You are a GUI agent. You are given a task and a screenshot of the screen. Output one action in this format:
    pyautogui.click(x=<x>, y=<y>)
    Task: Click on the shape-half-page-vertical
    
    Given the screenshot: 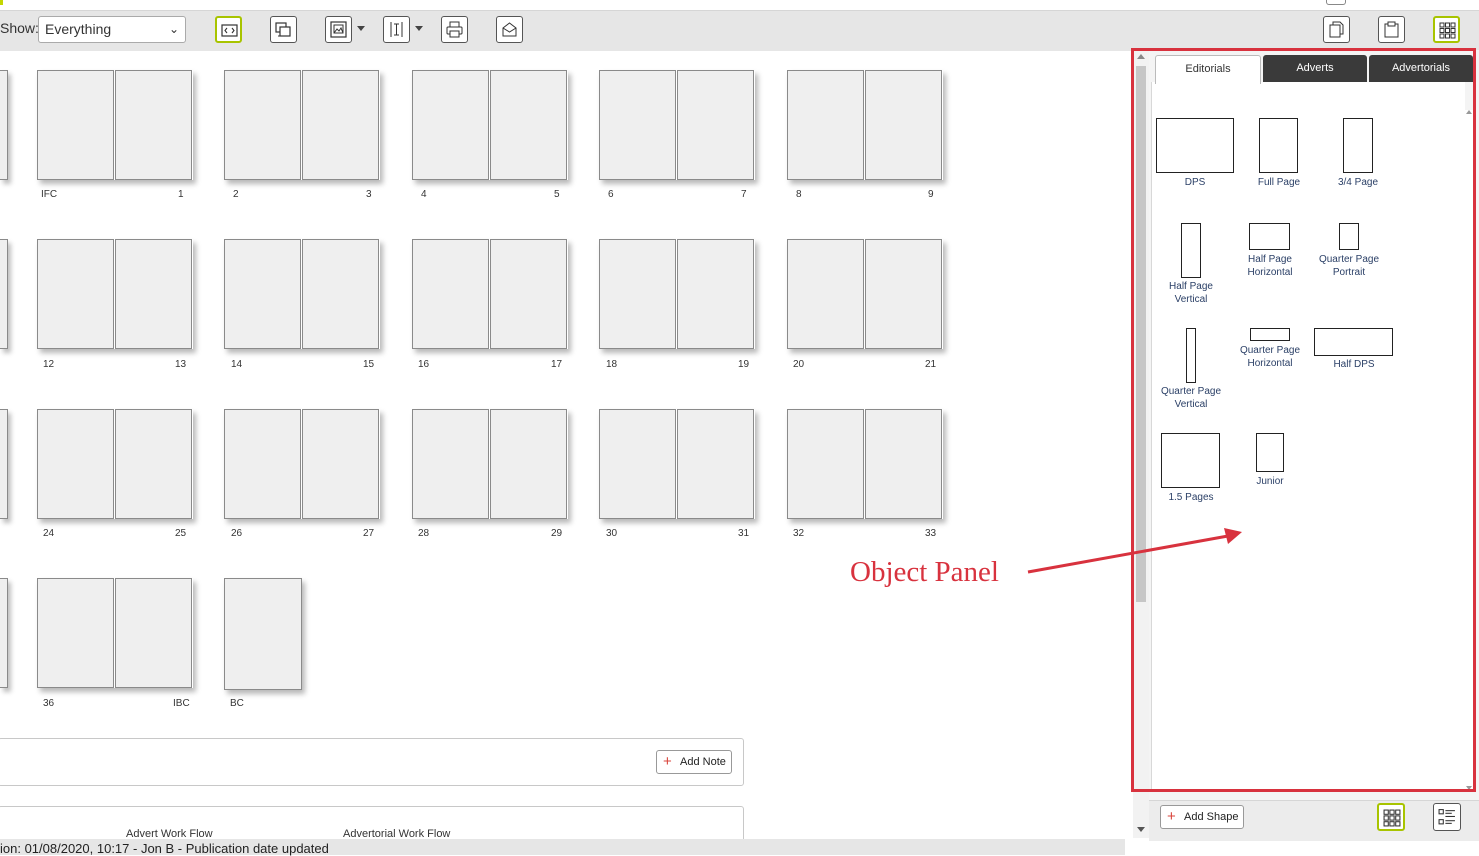 What is the action you would take?
    pyautogui.click(x=1191, y=250)
    